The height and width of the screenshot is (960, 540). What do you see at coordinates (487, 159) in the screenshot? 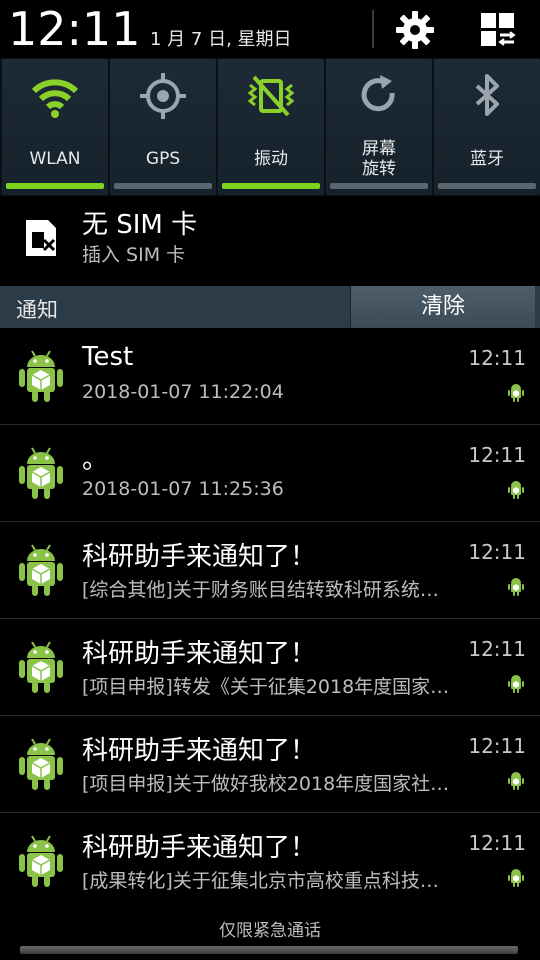
I see `toggle-label: 蓝牙` at bounding box center [487, 159].